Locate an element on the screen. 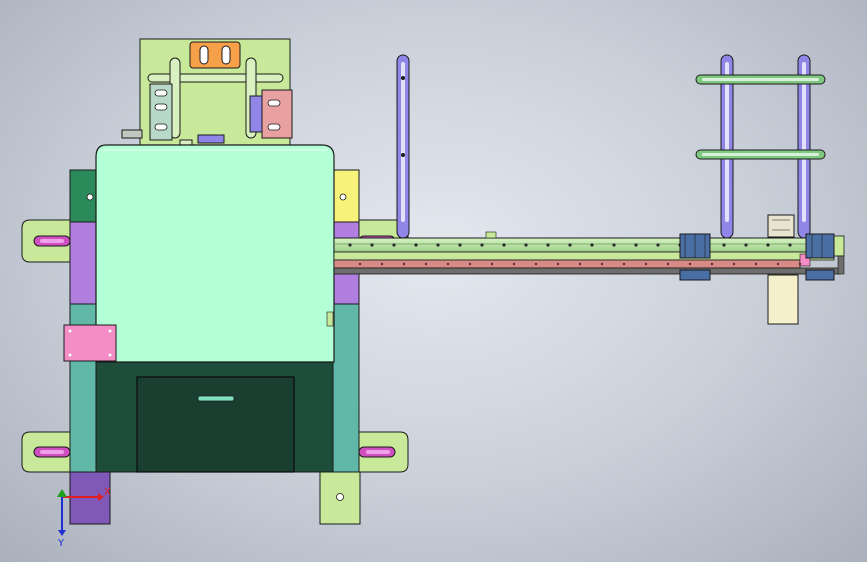 This screenshot has width=867, height=562. x-axis-label: X is located at coordinates (107, 492).